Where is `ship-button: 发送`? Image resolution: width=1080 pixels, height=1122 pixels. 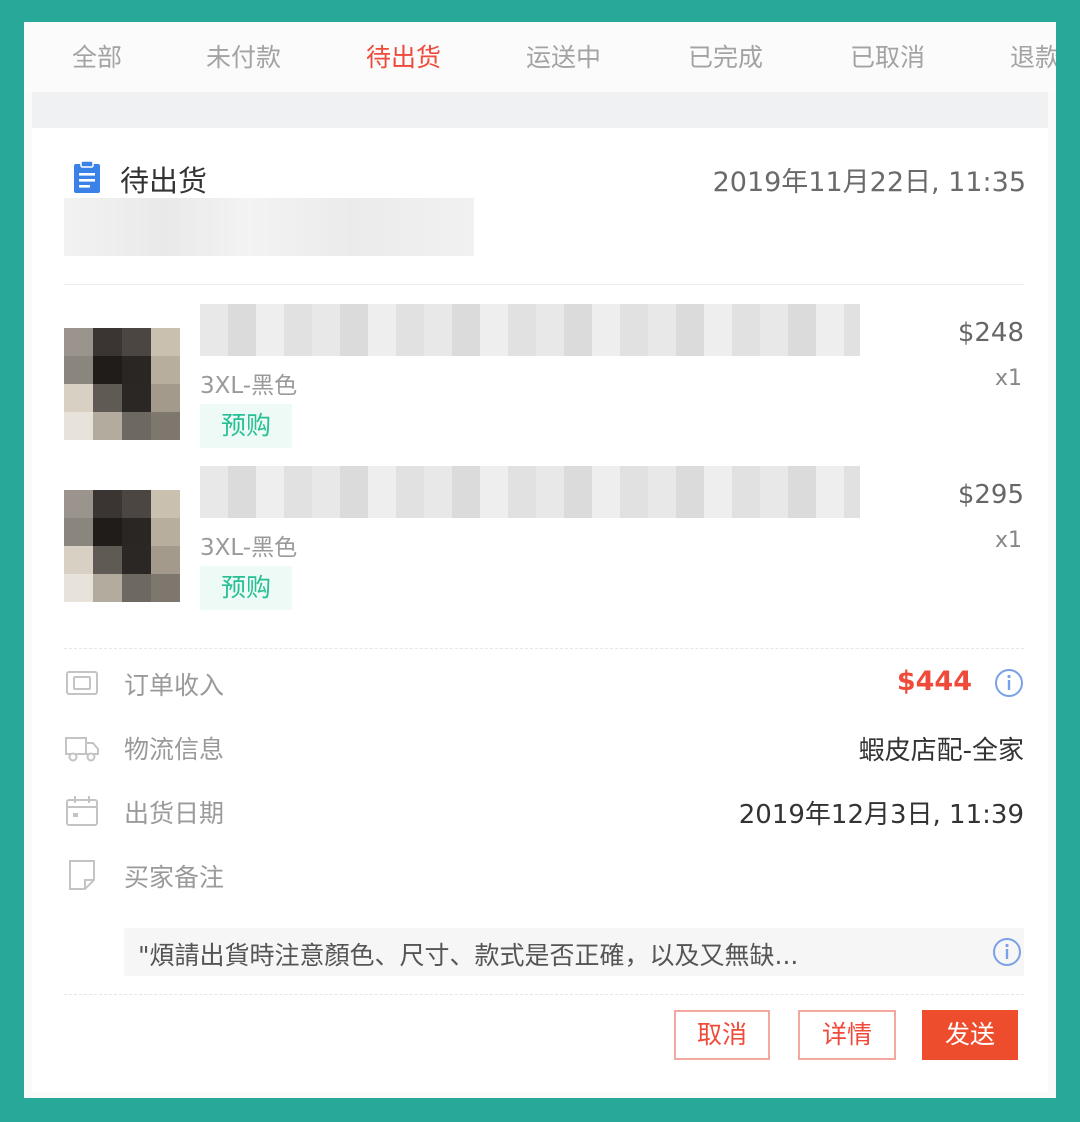 ship-button: 发送 is located at coordinates (970, 1035).